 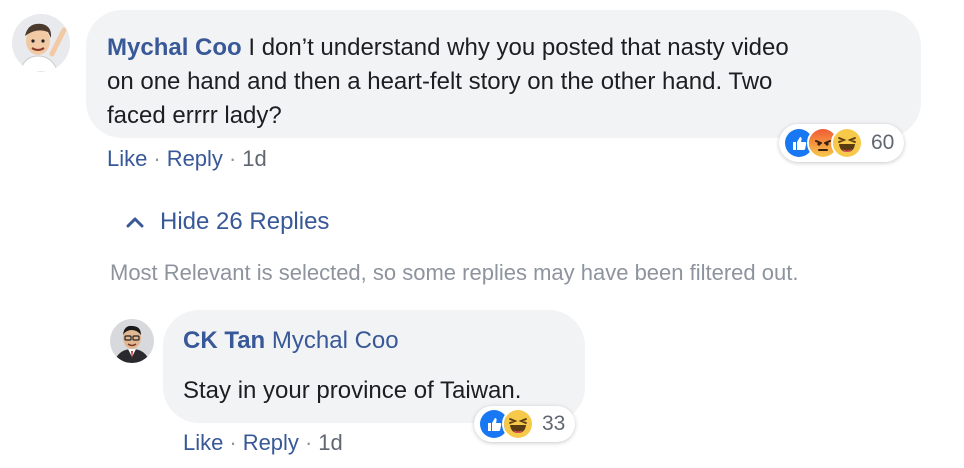 I want to click on reply-actions: Like · Reply · 1d, so click(x=263, y=443).